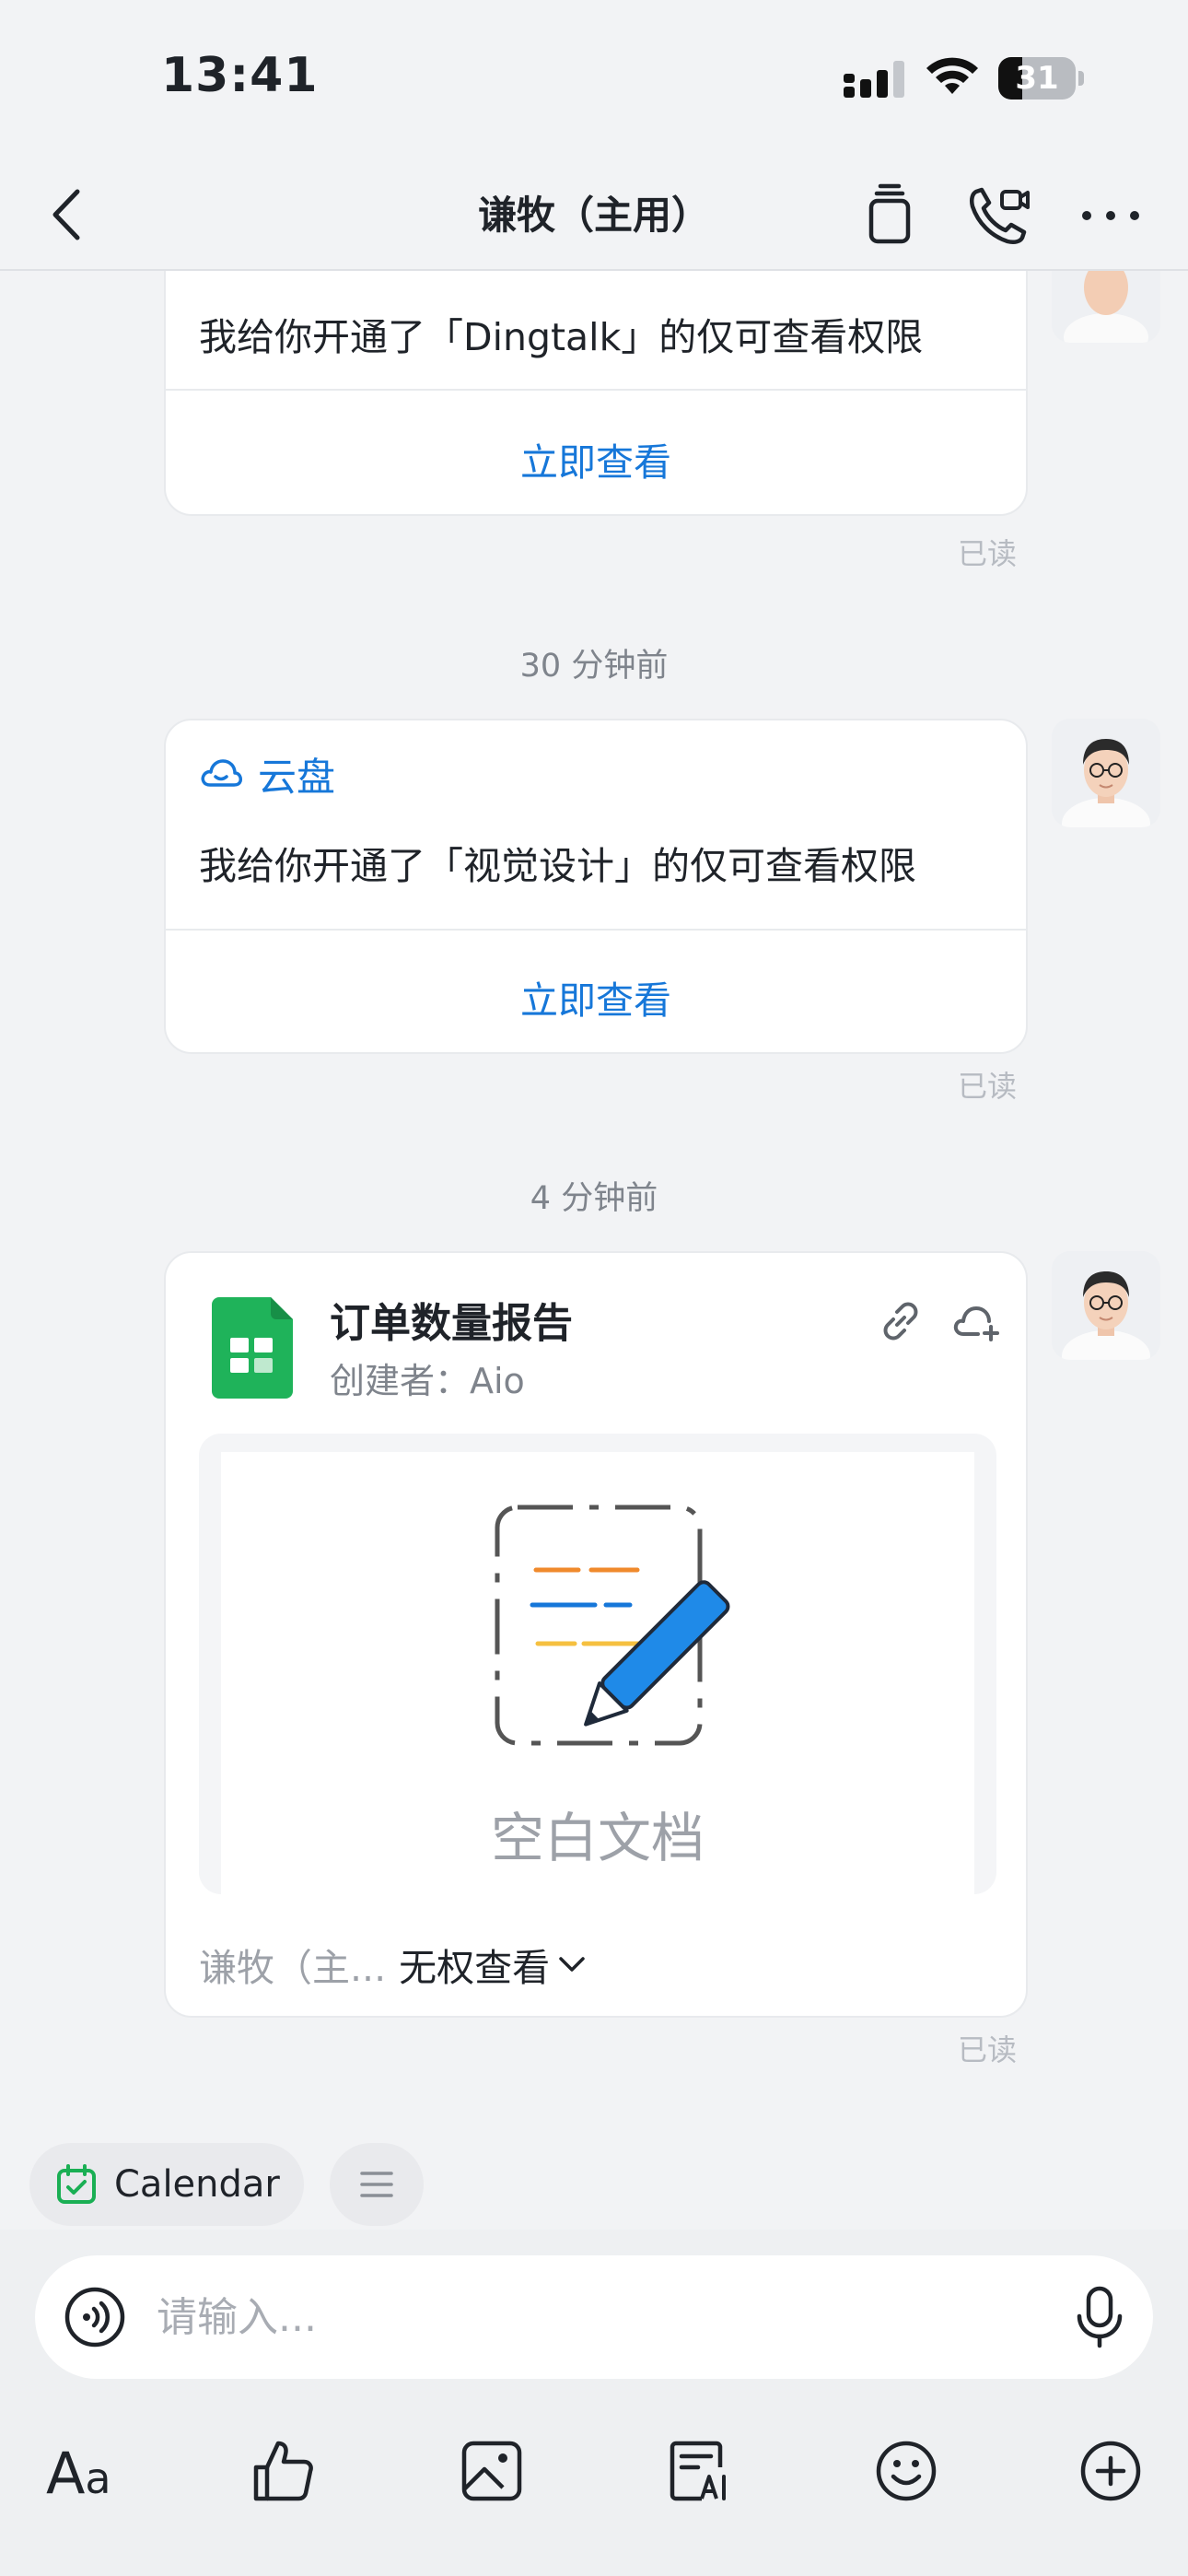 This screenshot has width=1188, height=2576. Describe the element at coordinates (571, 2317) in the screenshot. I see `message-input` at that location.